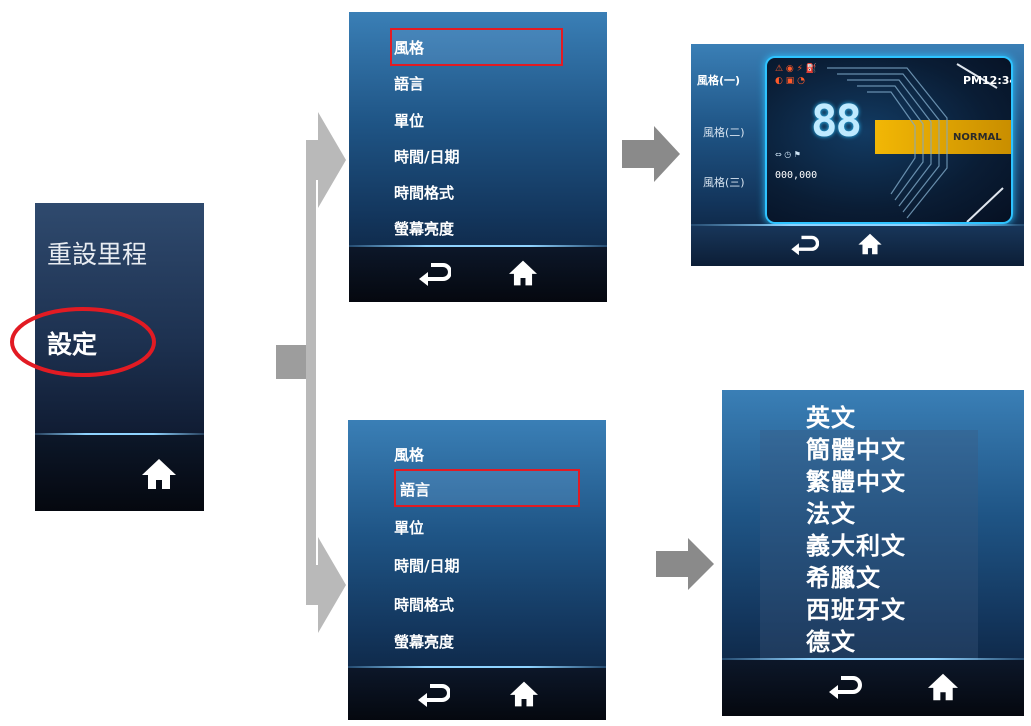  What do you see at coordinates (311, 385) in the screenshot?
I see `connector-trunk` at bounding box center [311, 385].